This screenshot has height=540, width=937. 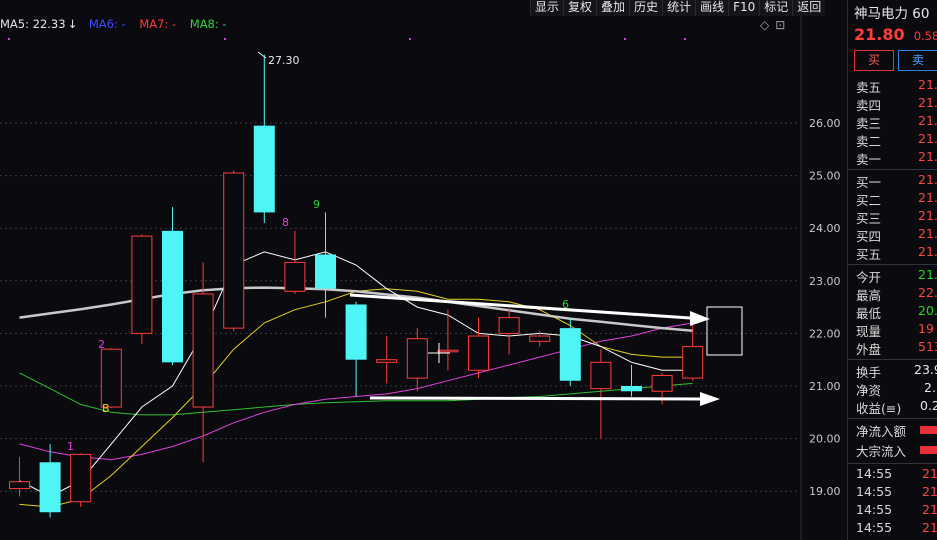 What do you see at coordinates (775, 8) in the screenshot?
I see `toolbar-mark-button: 标记` at bounding box center [775, 8].